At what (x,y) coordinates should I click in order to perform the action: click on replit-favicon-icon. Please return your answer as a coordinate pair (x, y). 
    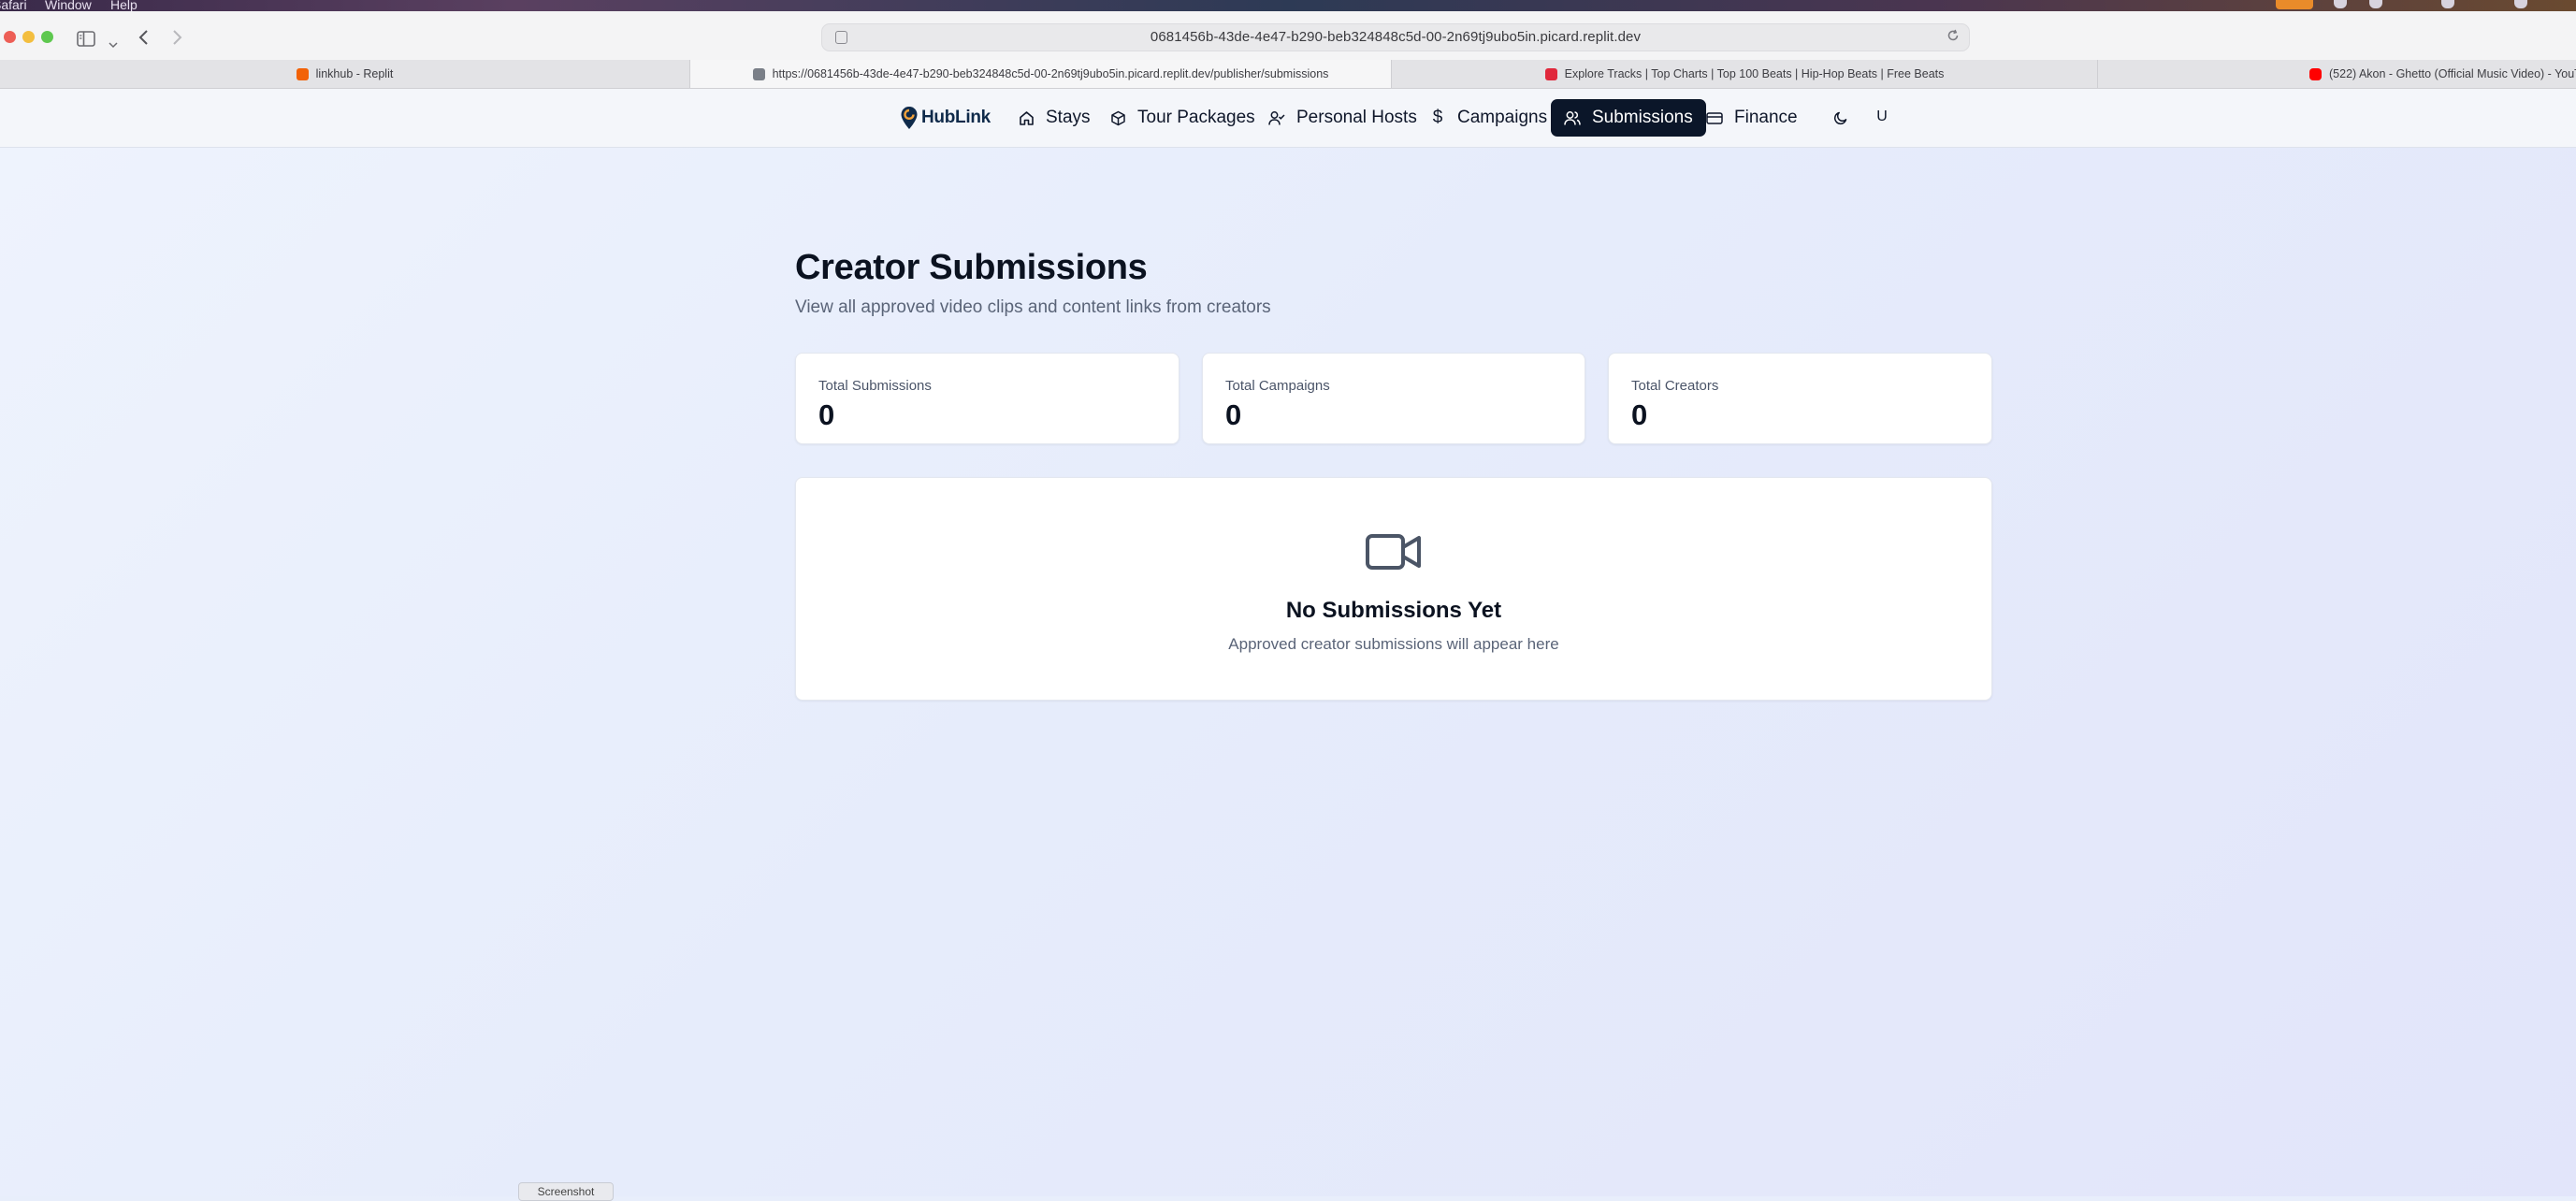
    Looking at the image, I should click on (302, 73).